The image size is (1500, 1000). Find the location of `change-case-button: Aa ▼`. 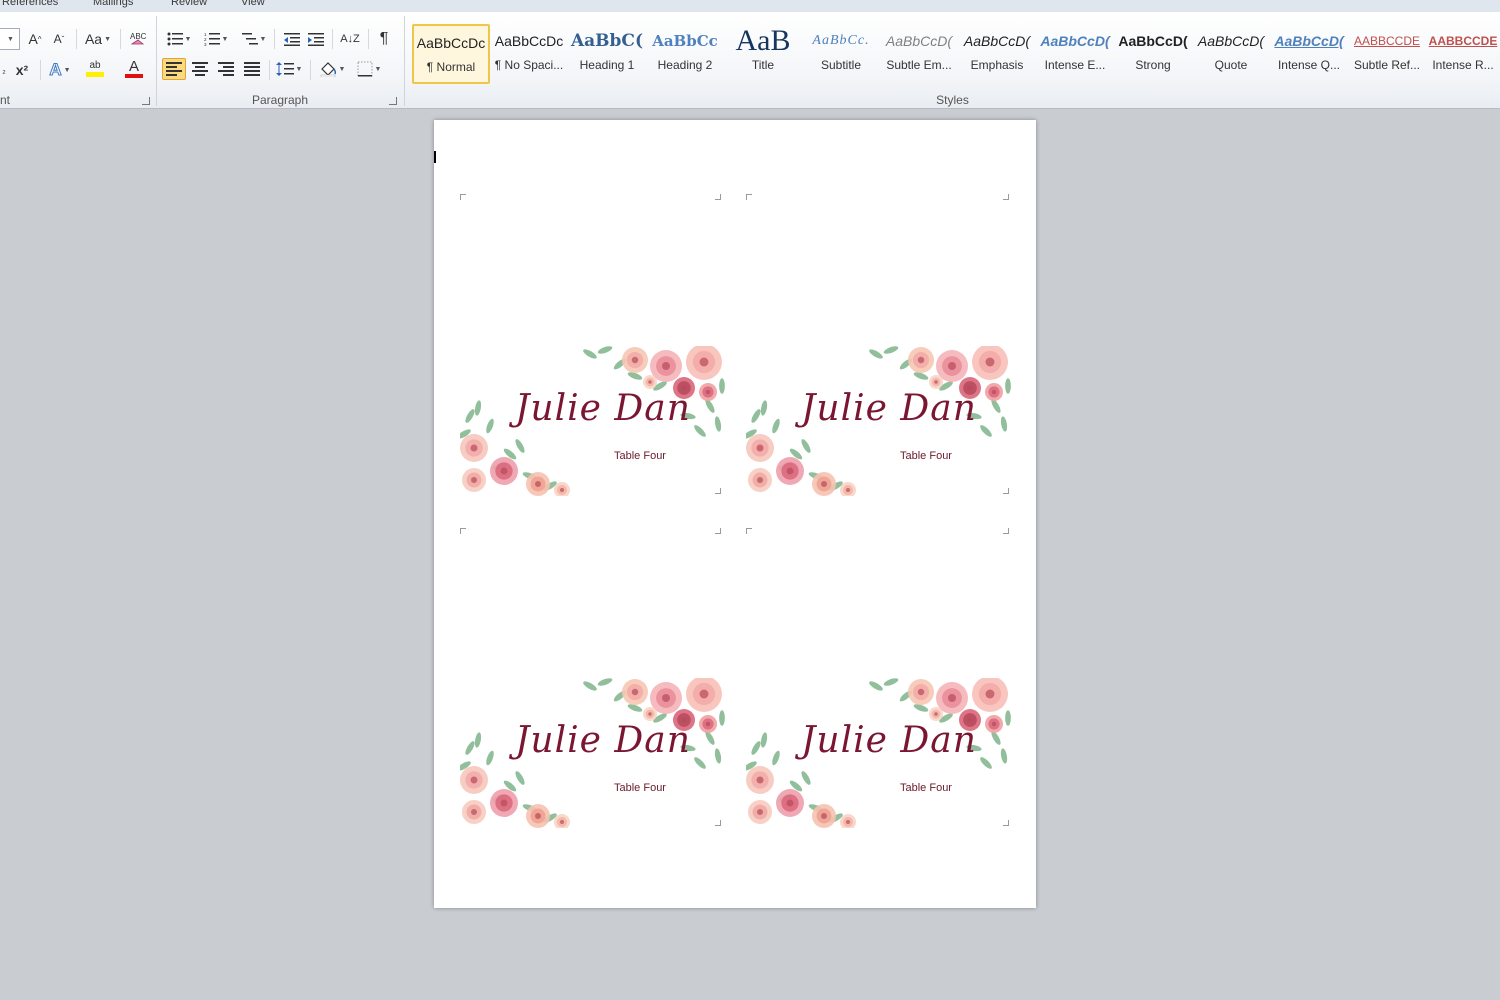

change-case-button: Aa ▼ is located at coordinates (98, 39).